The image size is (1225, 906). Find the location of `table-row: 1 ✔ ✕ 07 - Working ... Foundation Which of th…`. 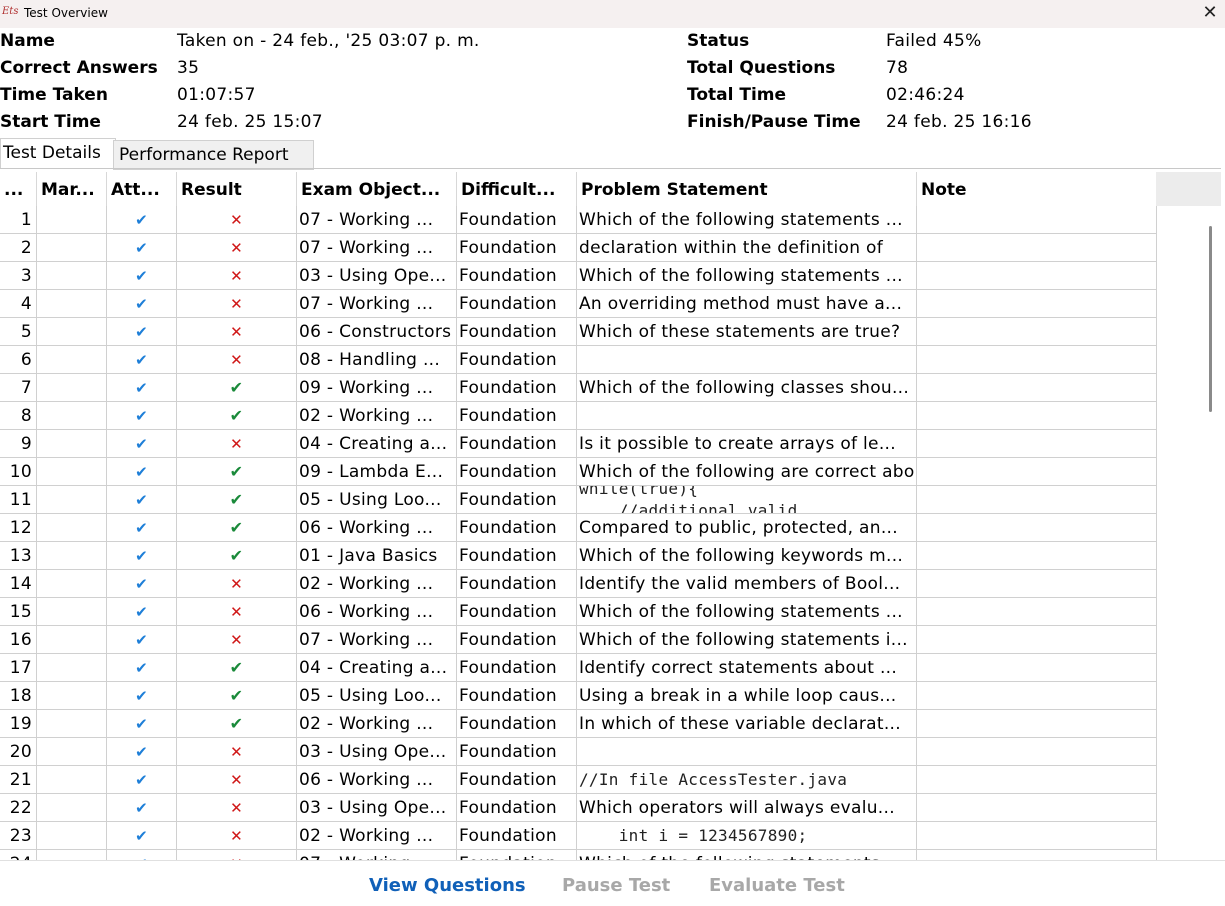

table-row: 1 ✔ ✕ 07 - Working ... Foundation Which of th… is located at coordinates (578, 220).